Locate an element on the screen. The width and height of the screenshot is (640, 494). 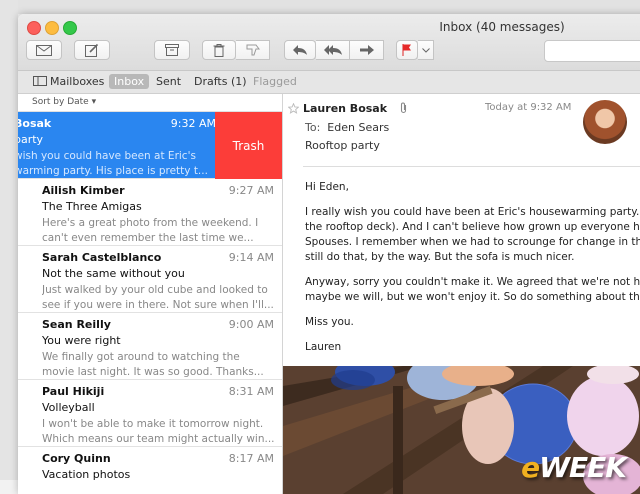
forward-button is located at coordinates (367, 50).